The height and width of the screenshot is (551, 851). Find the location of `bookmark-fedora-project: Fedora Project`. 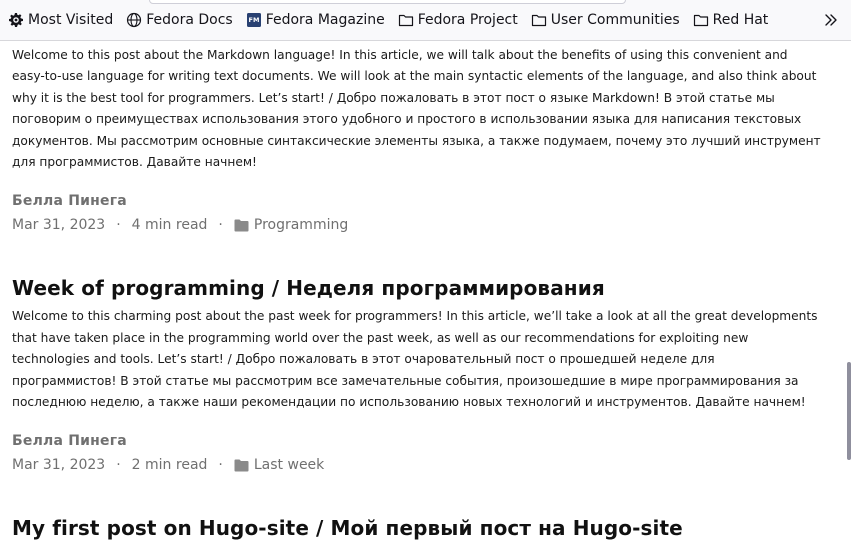

bookmark-fedora-project: Fedora Project is located at coordinates (458, 20).